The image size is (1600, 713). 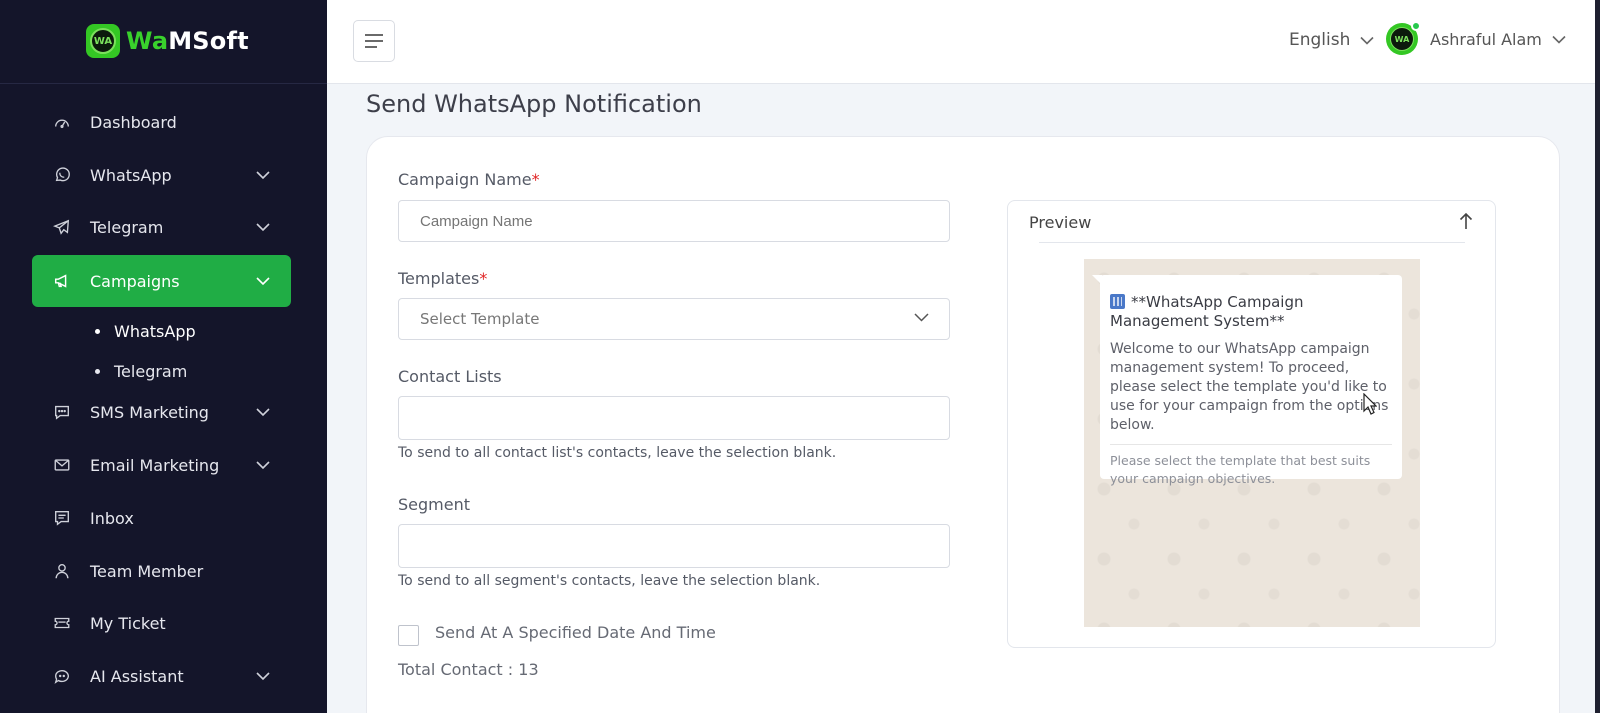 What do you see at coordinates (137, 676) in the screenshot?
I see `sidebar-item-label: AI Assistant` at bounding box center [137, 676].